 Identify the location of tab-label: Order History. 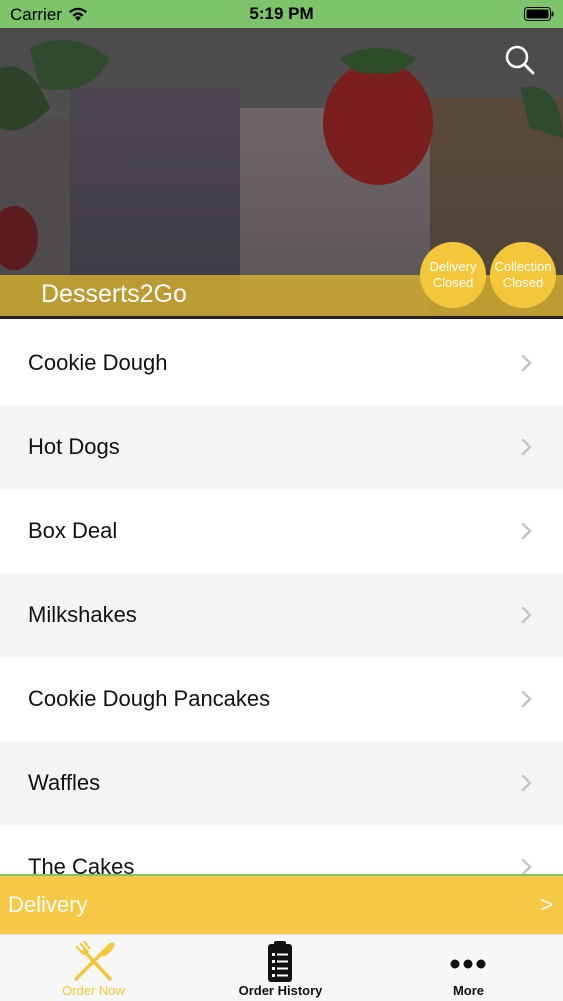
(280, 990).